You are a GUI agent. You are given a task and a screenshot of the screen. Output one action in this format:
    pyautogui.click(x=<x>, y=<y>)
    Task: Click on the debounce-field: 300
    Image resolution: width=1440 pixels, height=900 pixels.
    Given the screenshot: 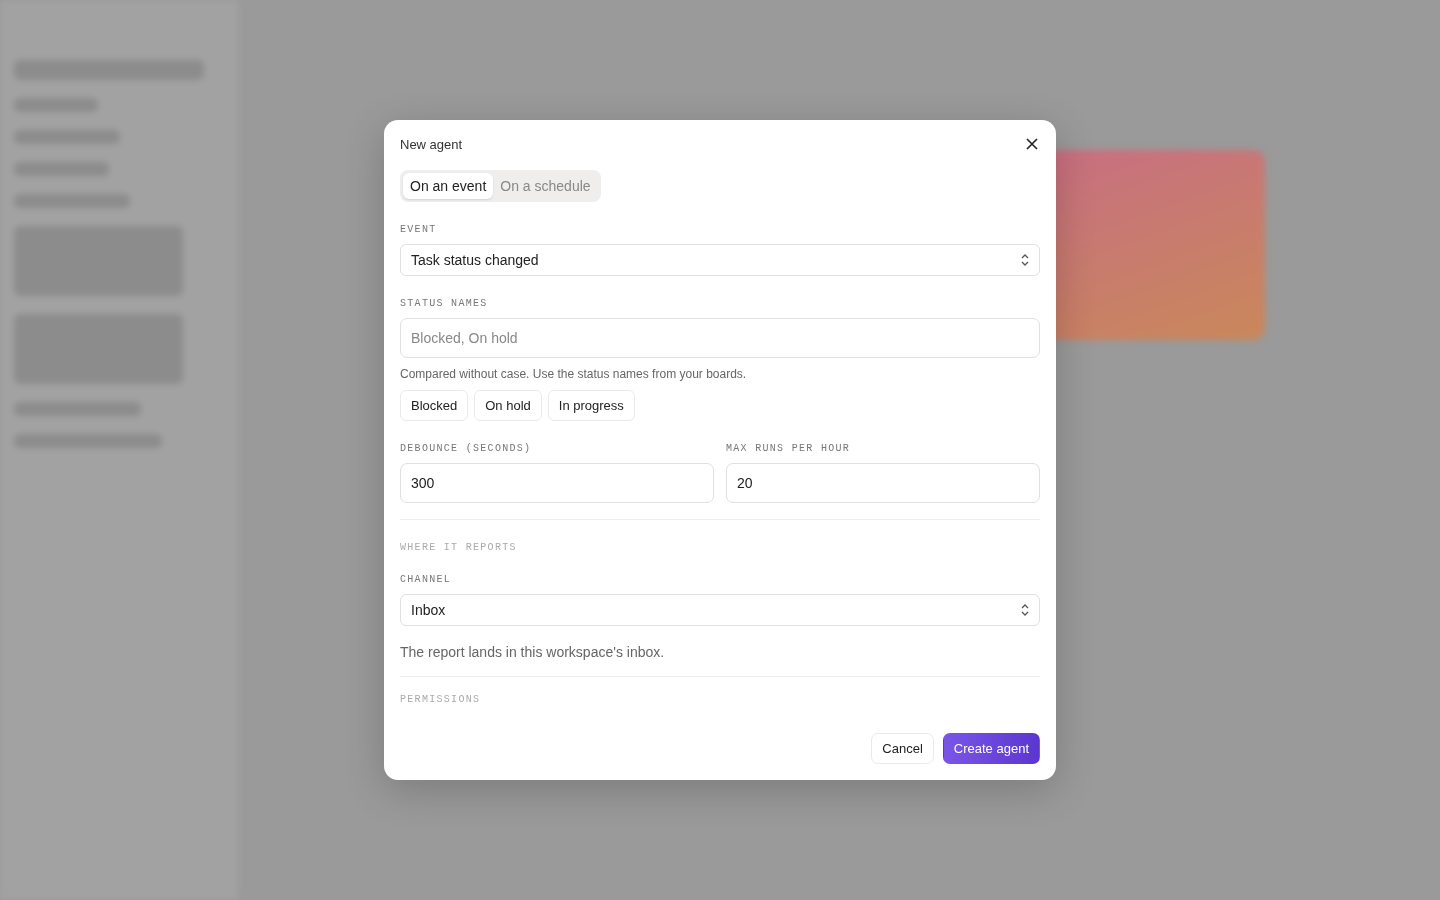 What is the action you would take?
    pyautogui.click(x=557, y=483)
    